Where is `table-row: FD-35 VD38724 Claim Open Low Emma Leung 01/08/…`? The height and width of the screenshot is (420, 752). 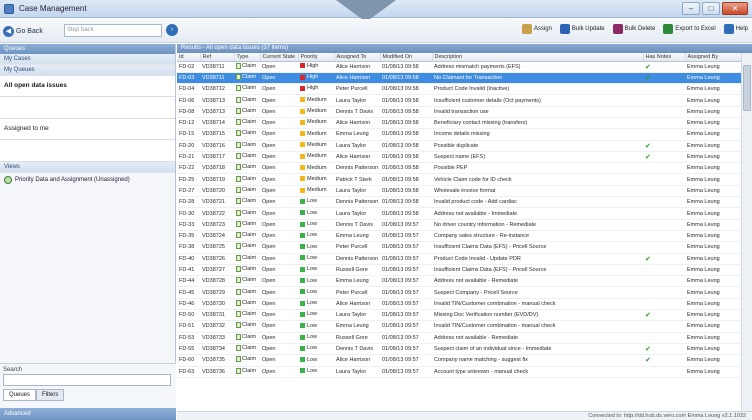 table-row: FD-35 VD38724 Claim Open Low Emma Leung 01/08/… is located at coordinates (459, 236).